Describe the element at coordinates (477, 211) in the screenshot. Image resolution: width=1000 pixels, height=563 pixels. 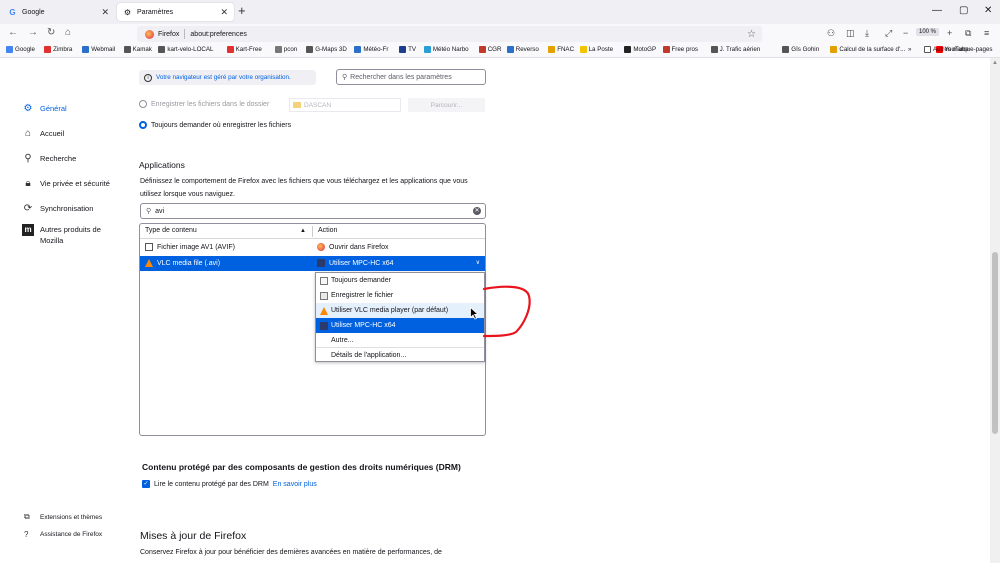
I see `clear-search-icon: ✕` at that location.